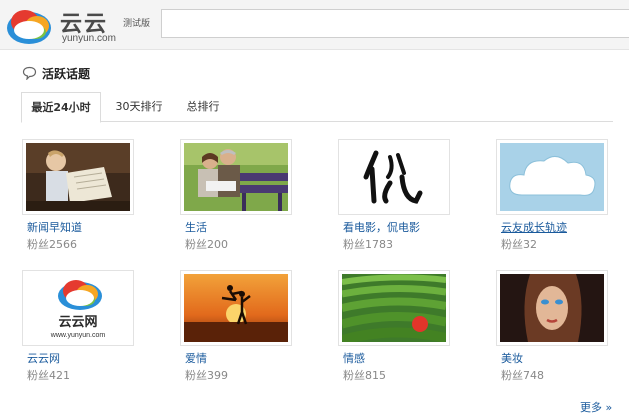 This screenshot has width=629, height=419. I want to click on search-input, so click(395, 23).